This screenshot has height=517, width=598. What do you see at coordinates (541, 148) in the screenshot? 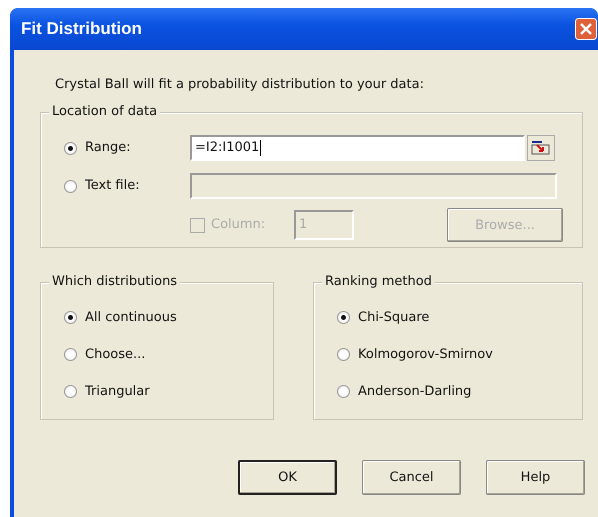
I see `cell-picker-icon` at bounding box center [541, 148].